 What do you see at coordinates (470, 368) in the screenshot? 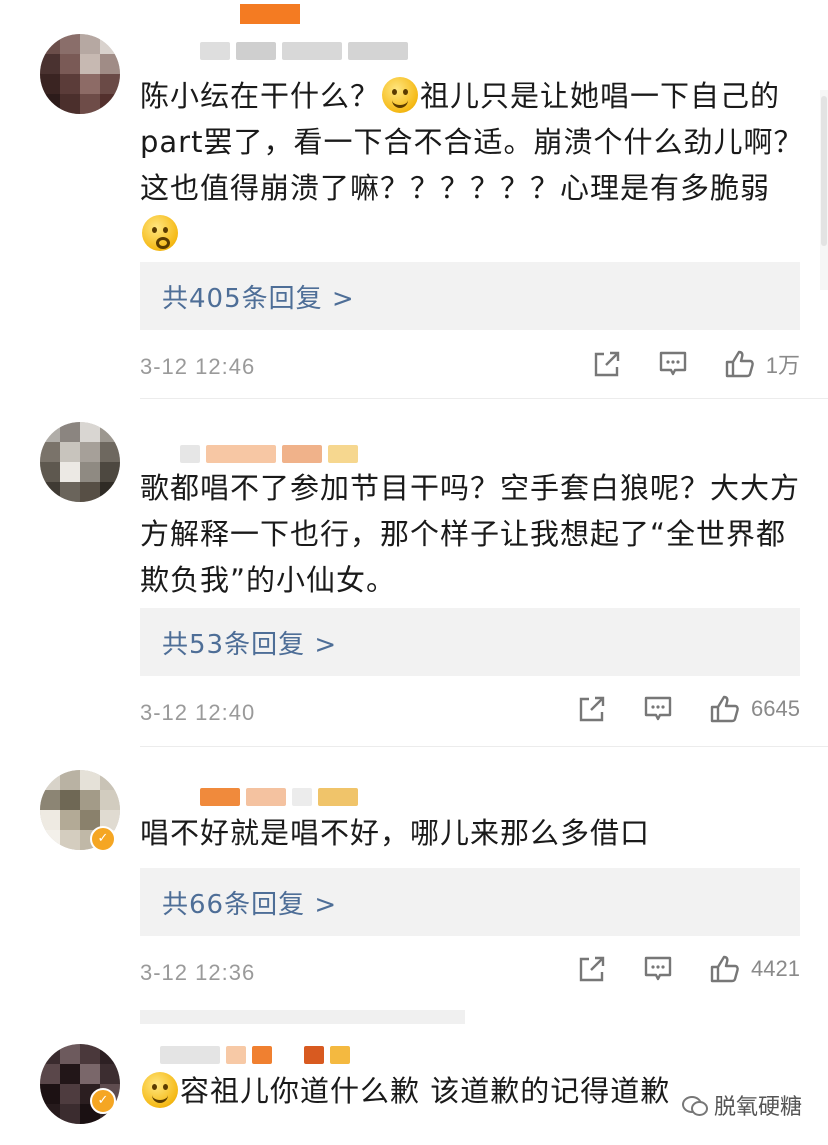
I see `comment-meta: 3-12 12:46 1万` at bounding box center [470, 368].